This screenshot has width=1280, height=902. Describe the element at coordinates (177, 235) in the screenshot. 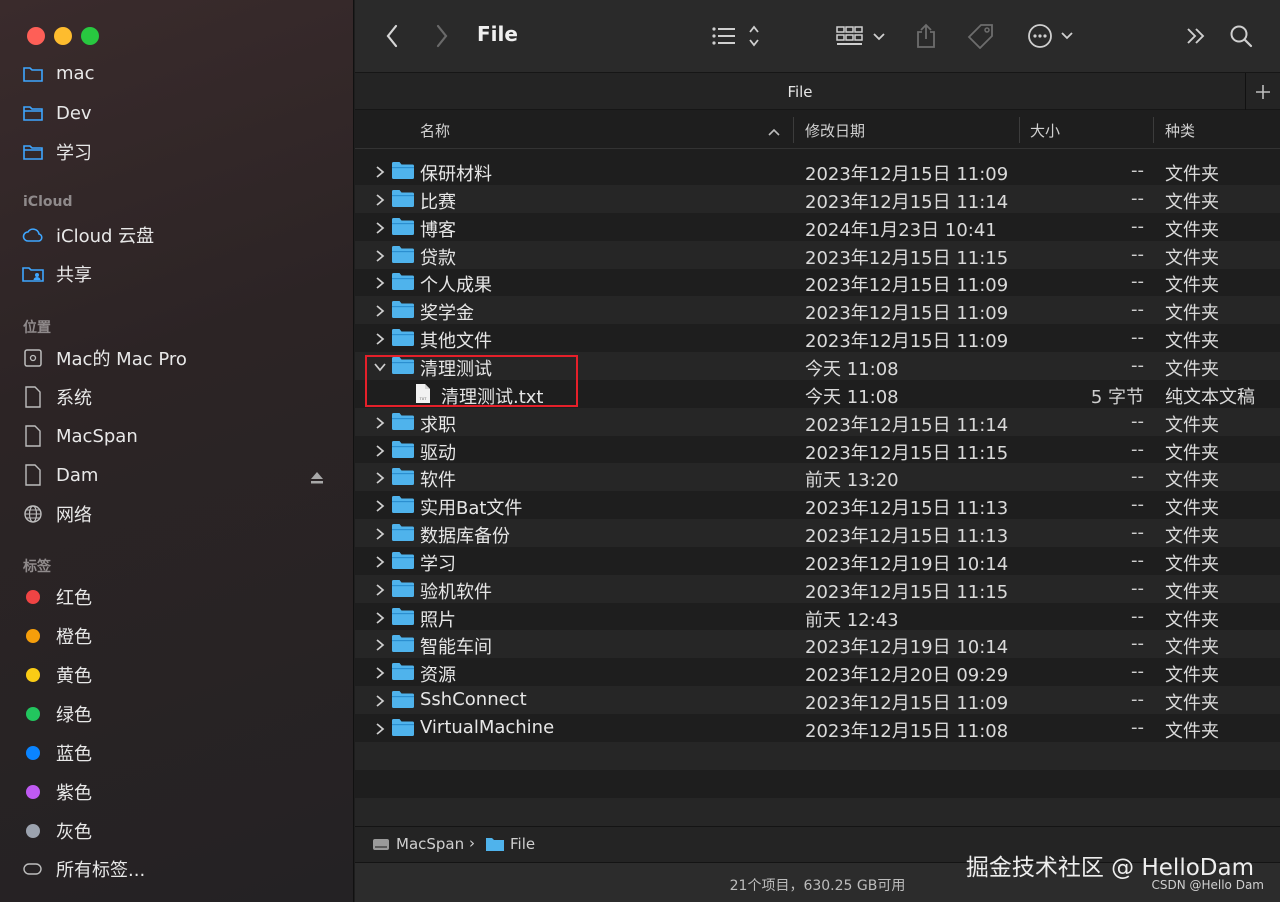

I see `sidebar-item-icloud-drive: iCloud 云盘` at that location.